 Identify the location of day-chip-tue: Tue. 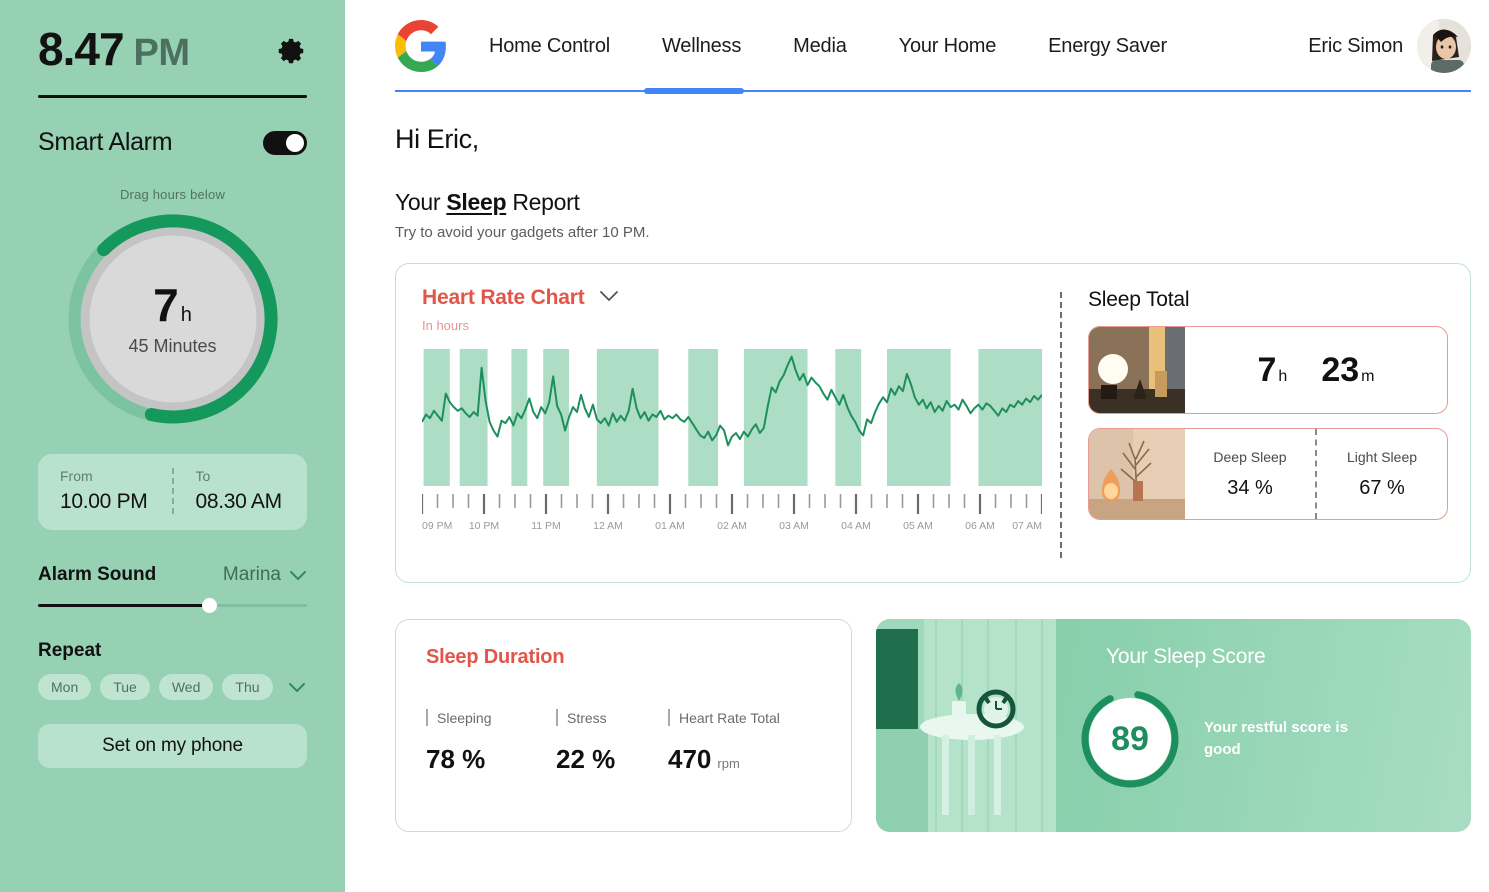
(125, 687).